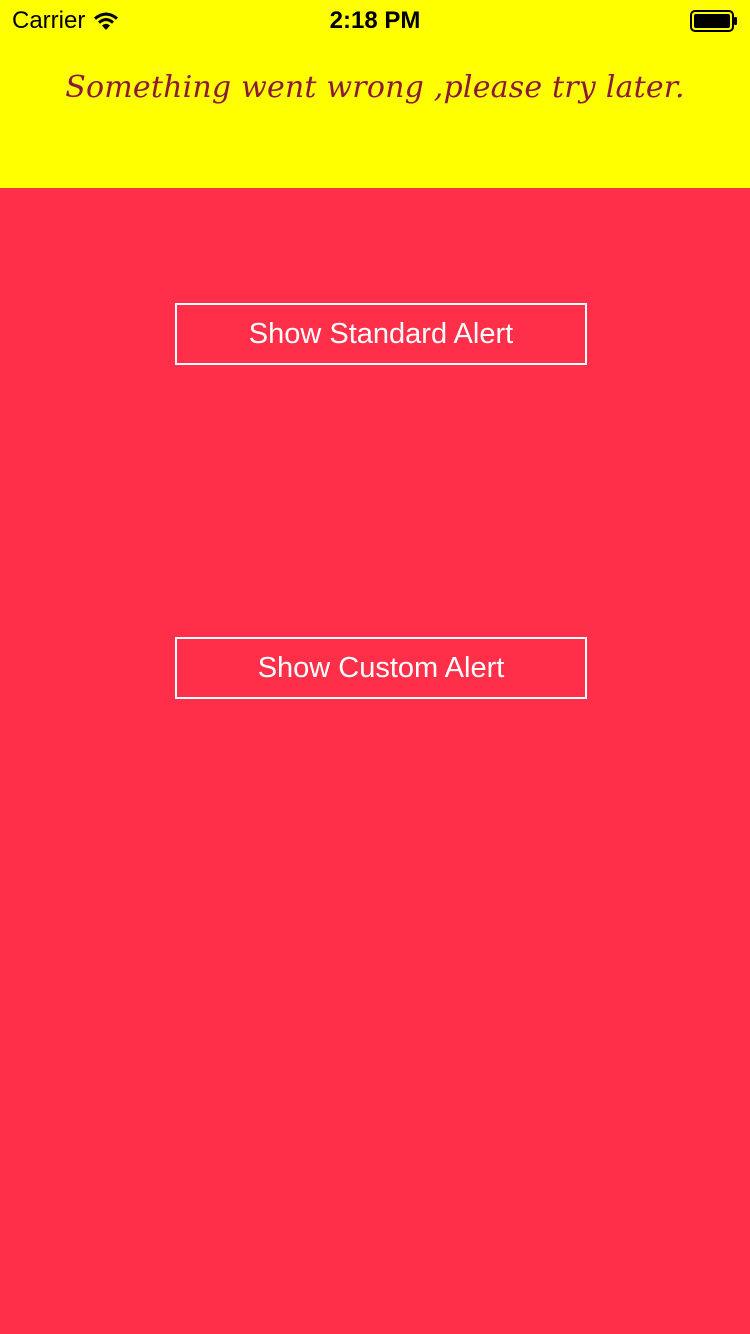 The width and height of the screenshot is (750, 1334). Describe the element at coordinates (713, 21) in the screenshot. I see `battery-icon` at that location.